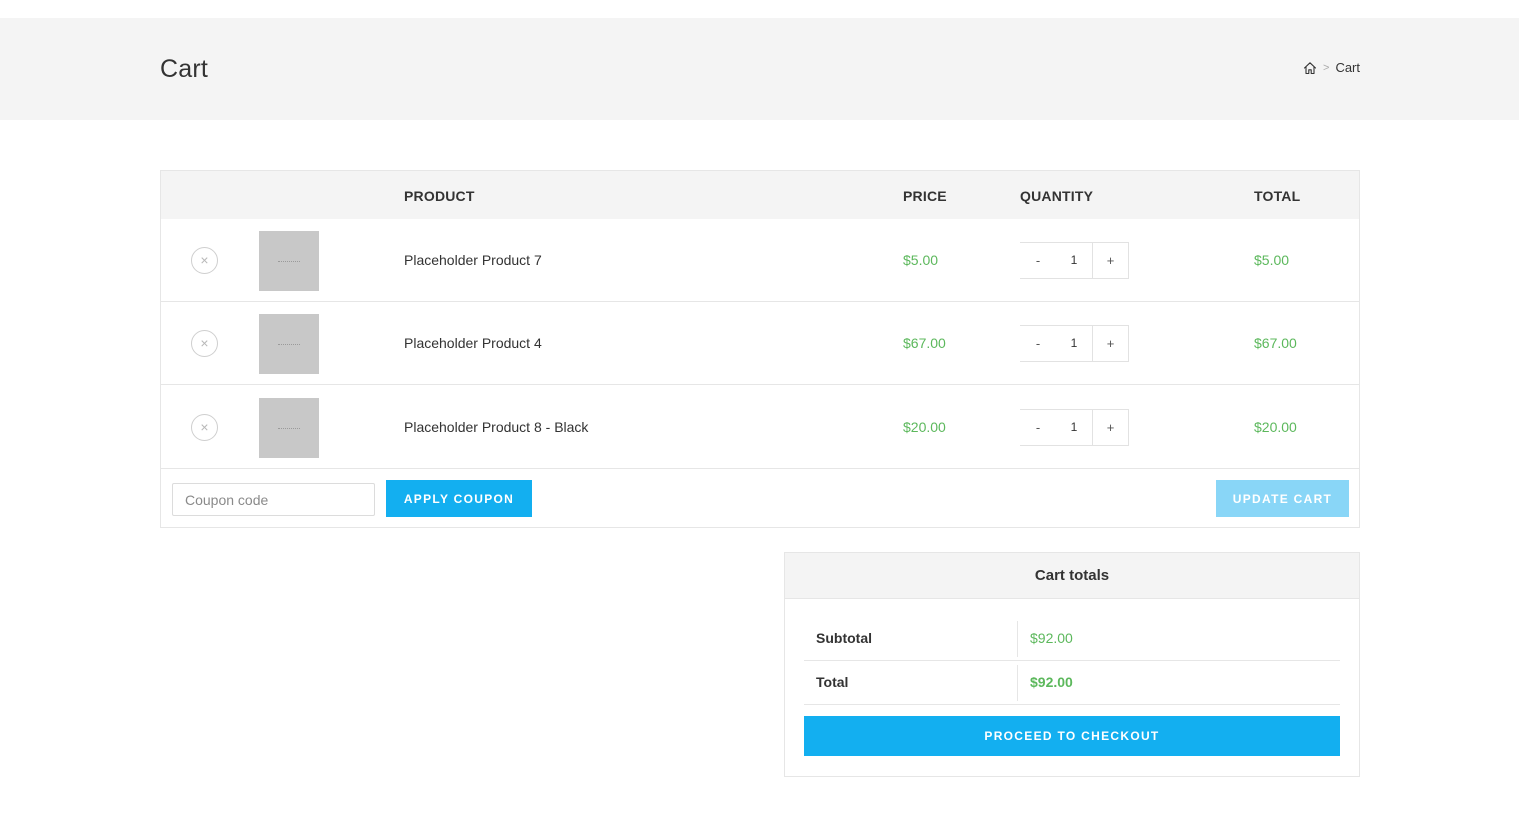  I want to click on column-header-product: Product, so click(439, 196).